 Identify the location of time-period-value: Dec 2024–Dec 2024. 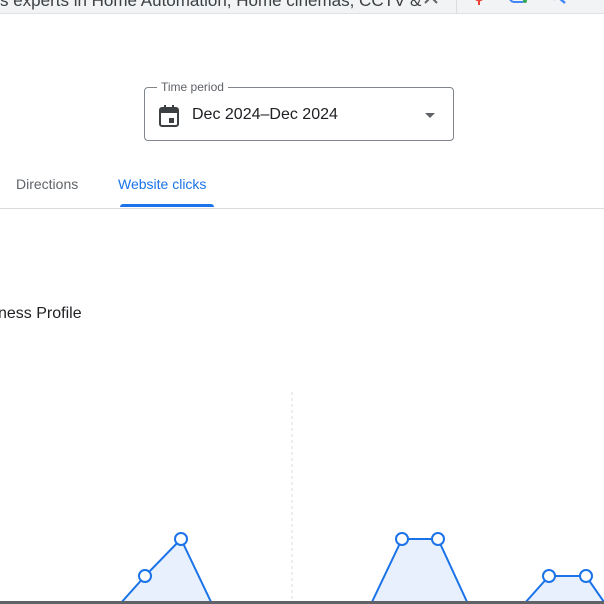
(265, 114).